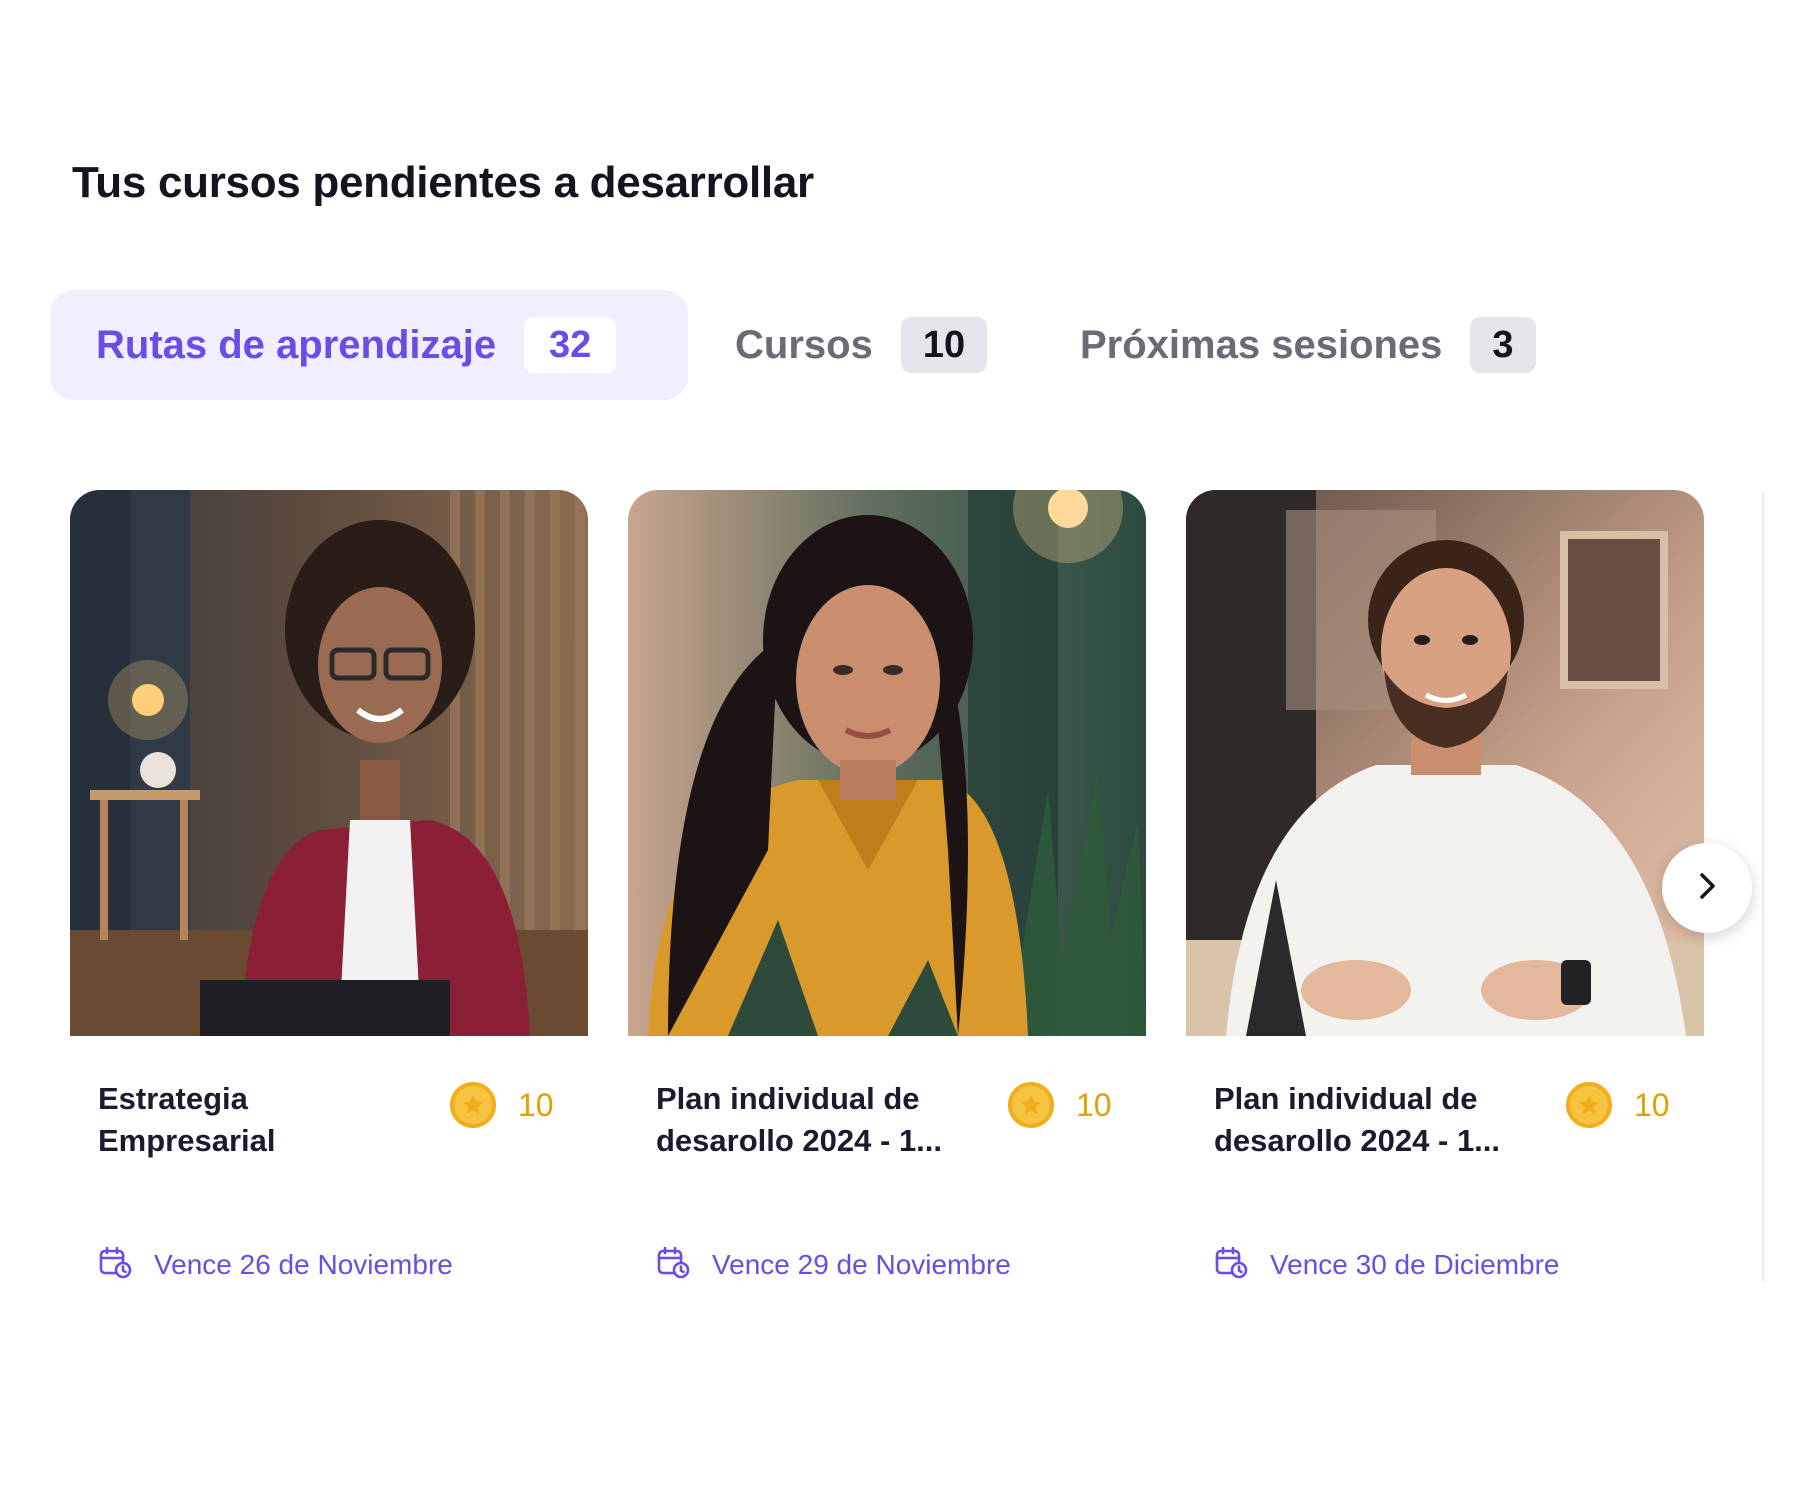  I want to click on chevron-right-icon, so click(1707, 888).